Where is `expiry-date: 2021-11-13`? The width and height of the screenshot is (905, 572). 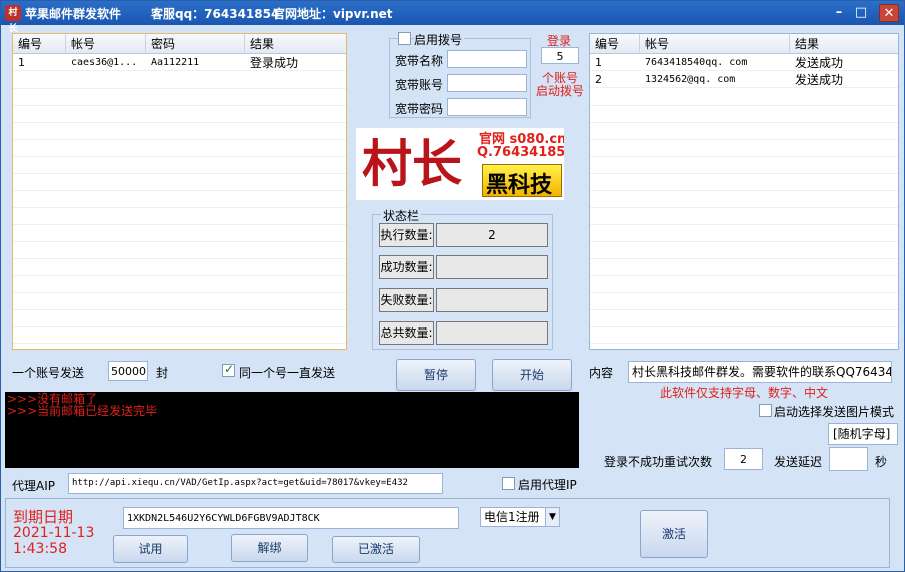
expiry-date: 2021-11-13 is located at coordinates (54, 533).